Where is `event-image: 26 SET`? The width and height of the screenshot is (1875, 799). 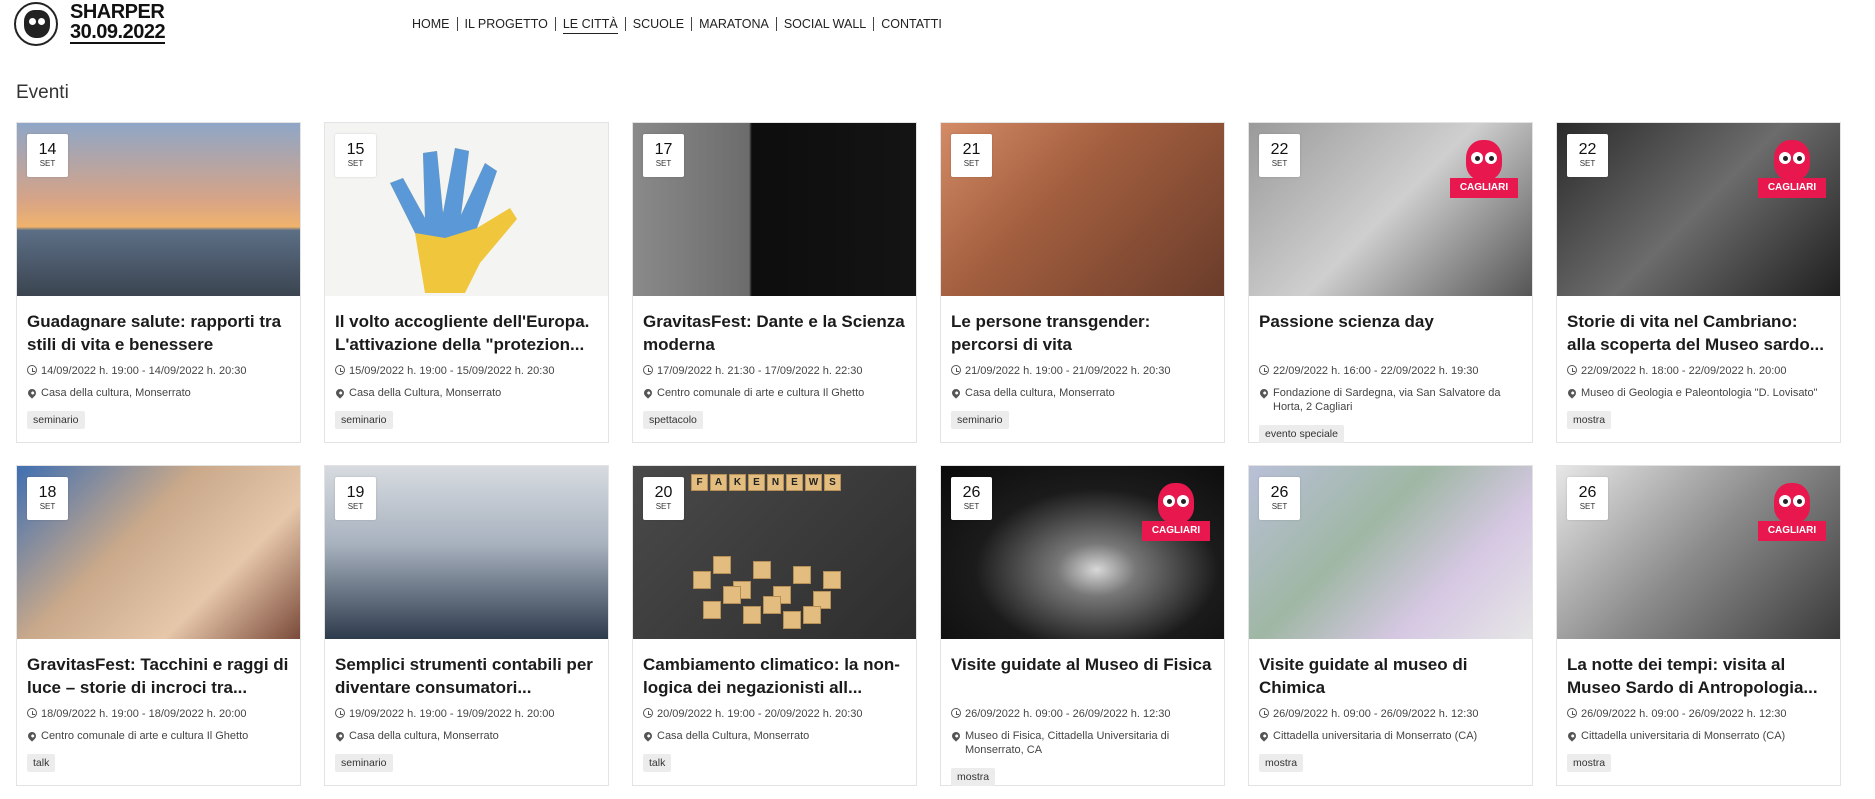 event-image: 26 SET is located at coordinates (1390, 552).